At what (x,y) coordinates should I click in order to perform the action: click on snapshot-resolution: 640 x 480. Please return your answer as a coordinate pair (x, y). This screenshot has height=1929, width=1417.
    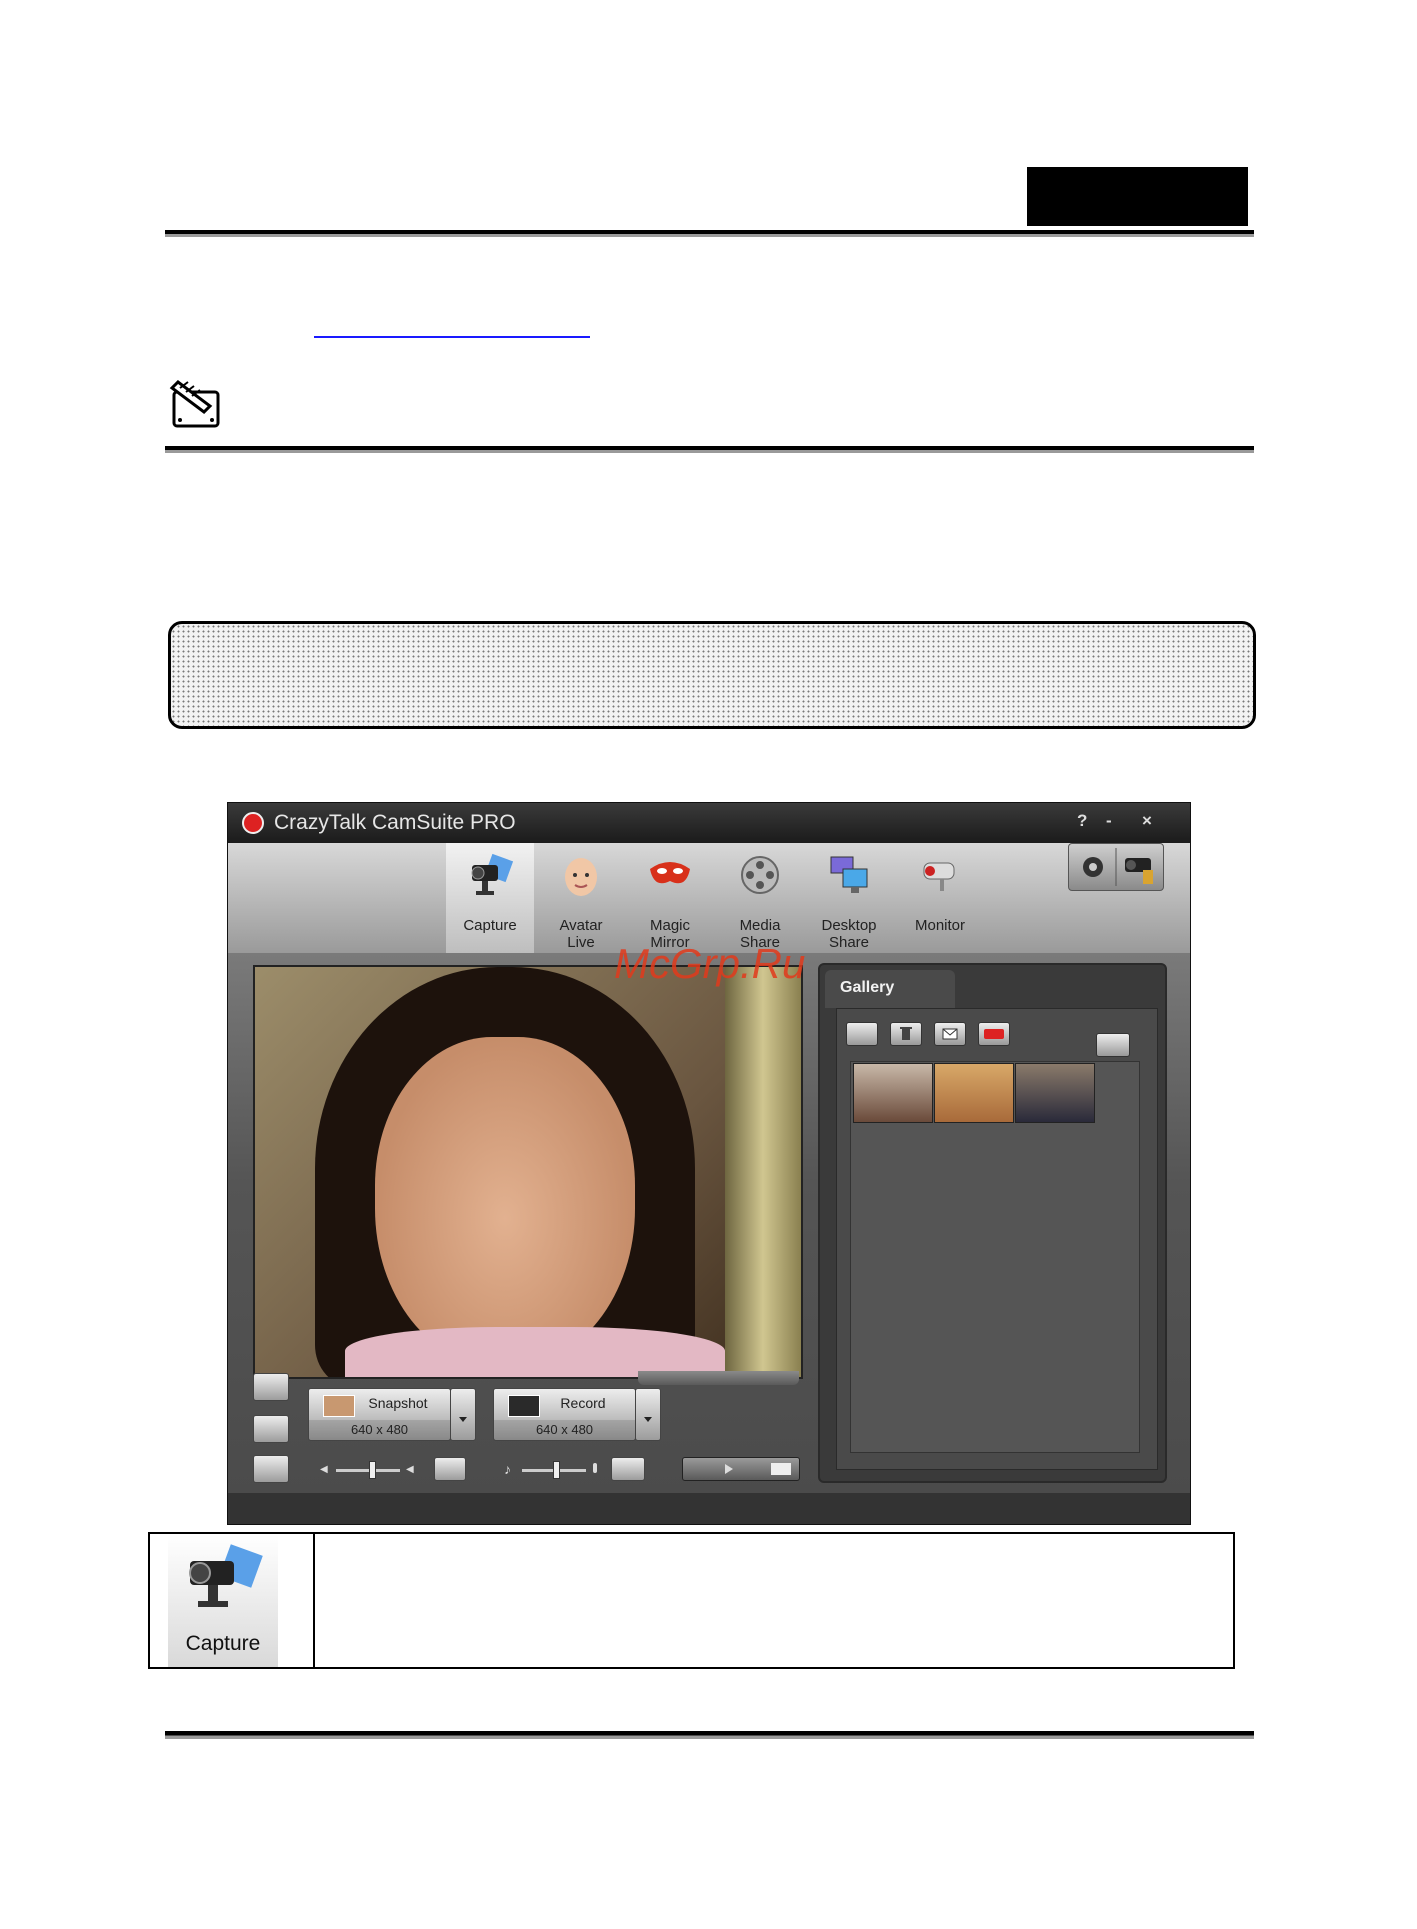
    Looking at the image, I should click on (379, 1430).